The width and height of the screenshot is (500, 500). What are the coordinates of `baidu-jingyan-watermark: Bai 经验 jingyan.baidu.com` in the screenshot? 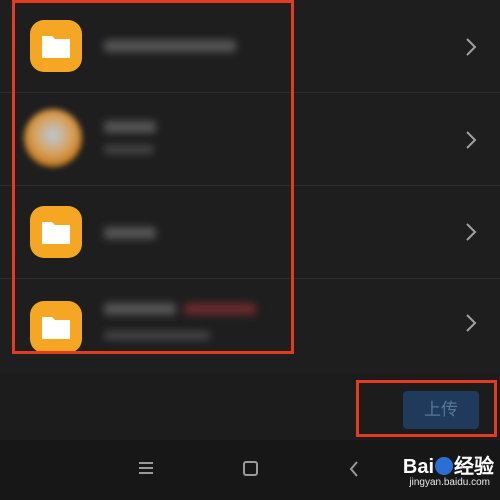 It's located at (436, 472).